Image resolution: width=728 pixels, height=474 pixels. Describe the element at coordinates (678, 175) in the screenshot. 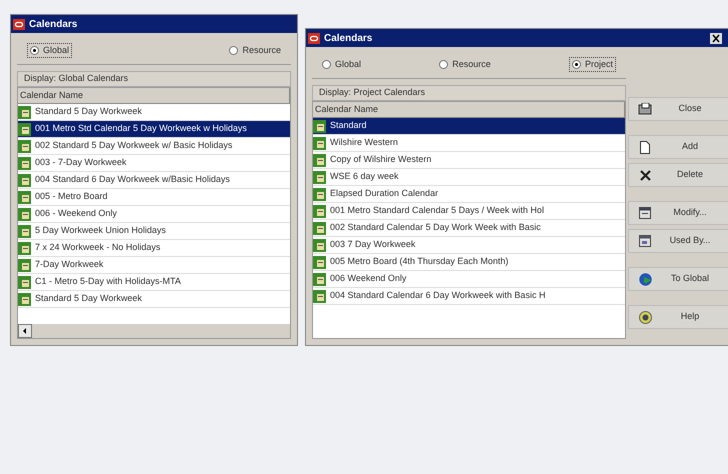

I see `toolbar-button: Delete` at that location.